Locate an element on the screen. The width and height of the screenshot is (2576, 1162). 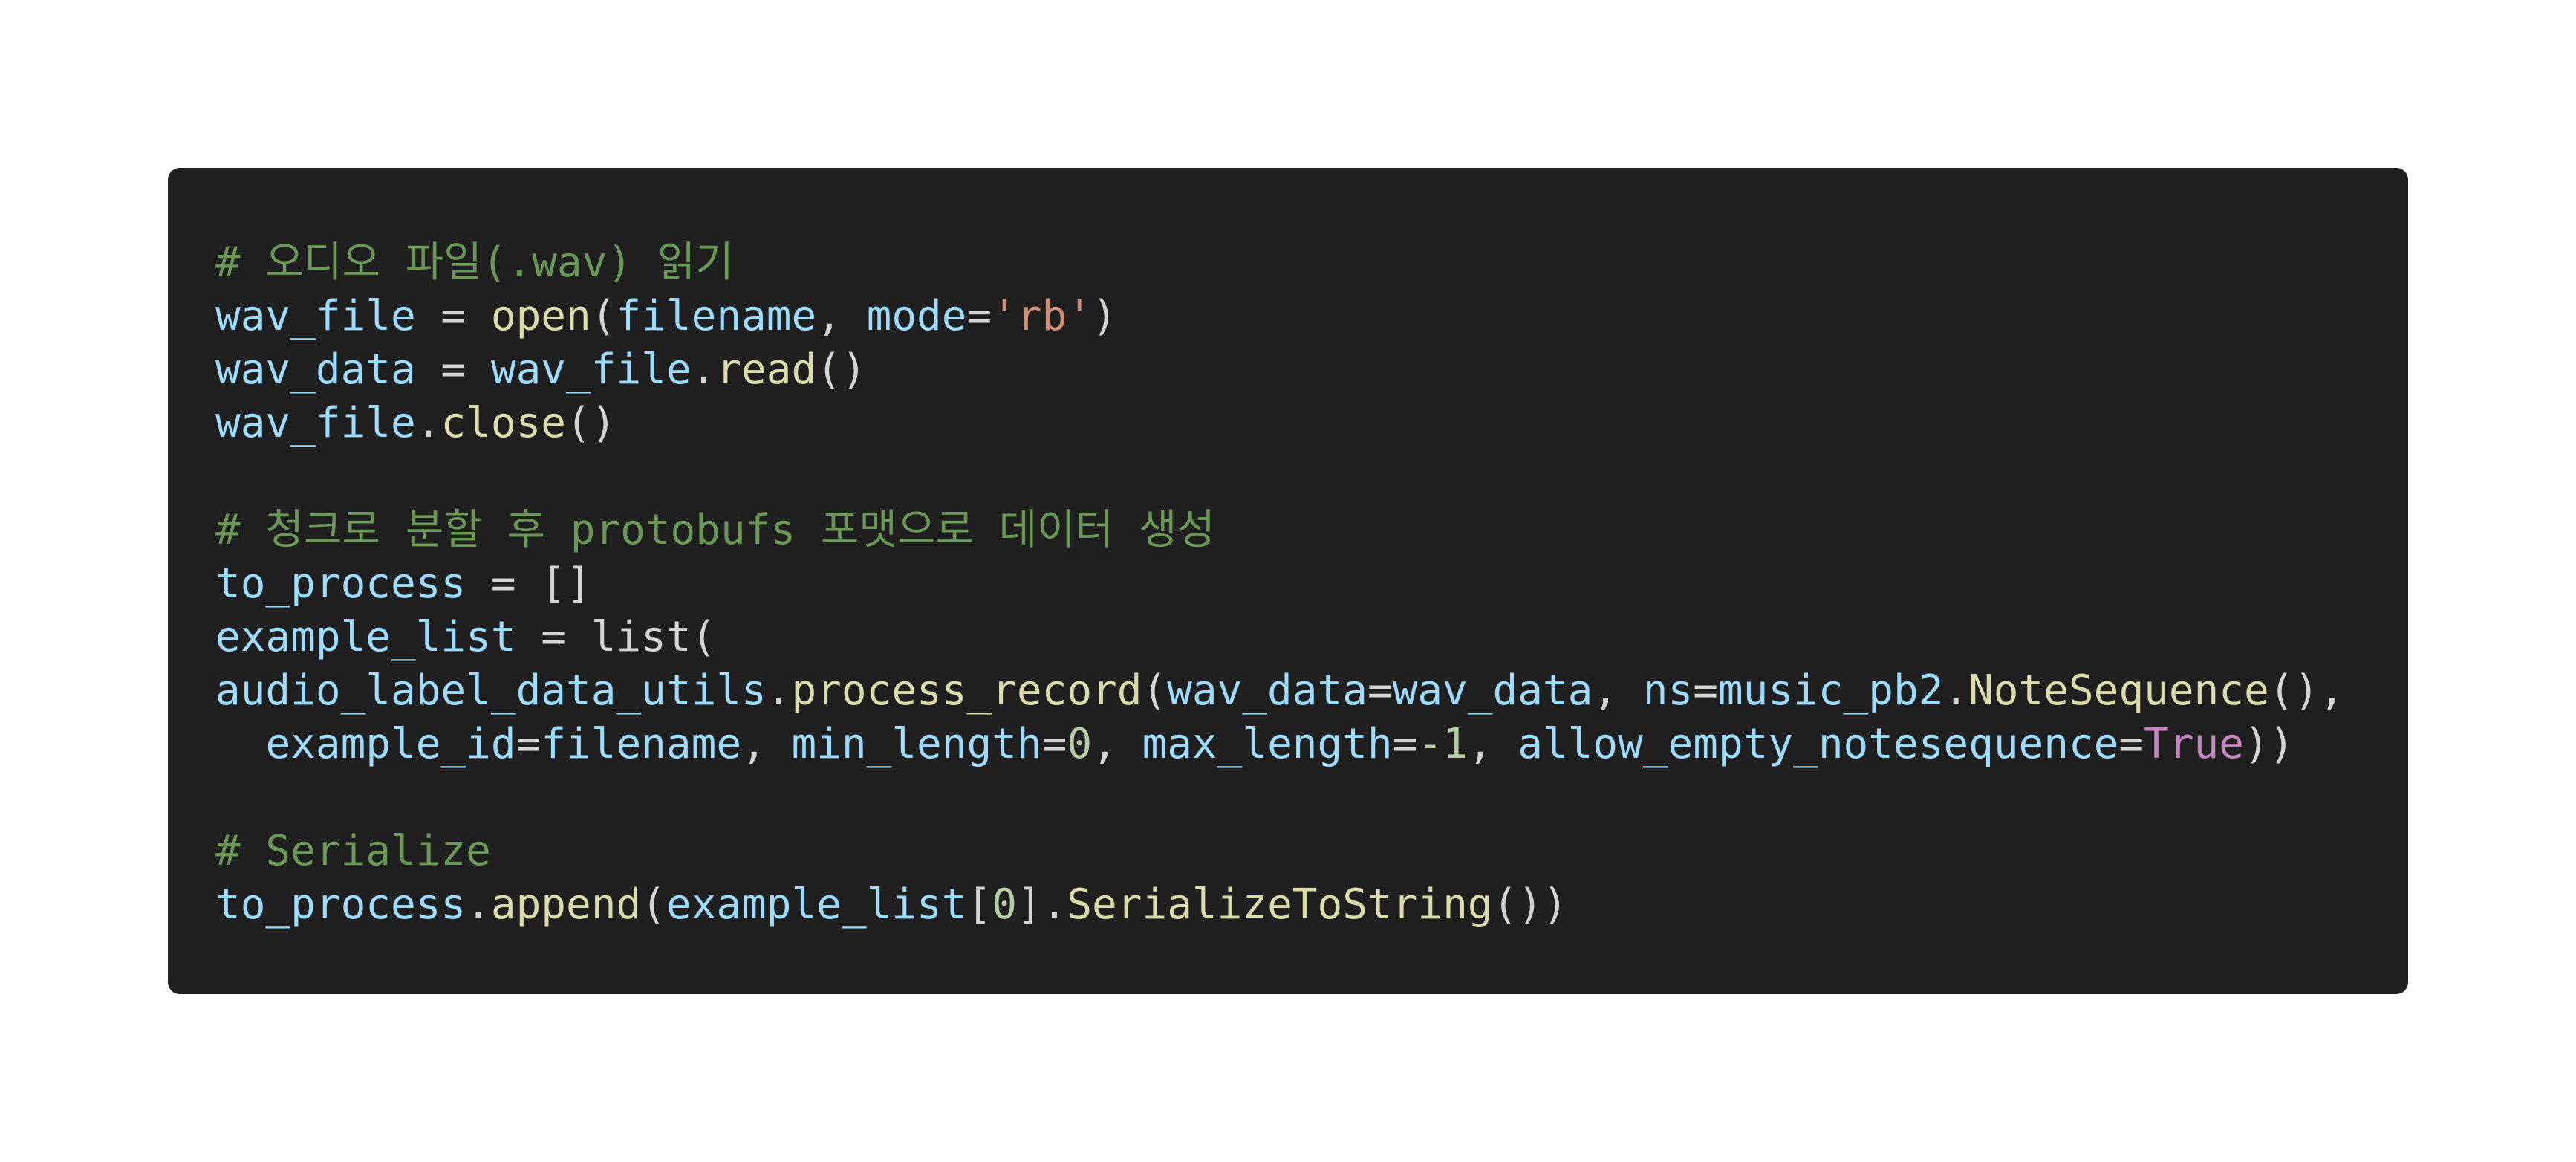
code-line-3: wav_data = wav_file.read() is located at coordinates (541, 369).